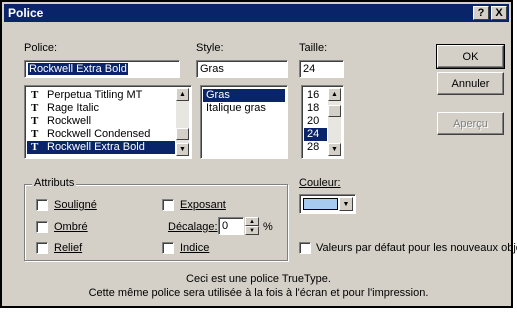 The height and width of the screenshot is (312, 517). Describe the element at coordinates (42, 227) in the screenshot. I see `shadow-checkbox` at that location.